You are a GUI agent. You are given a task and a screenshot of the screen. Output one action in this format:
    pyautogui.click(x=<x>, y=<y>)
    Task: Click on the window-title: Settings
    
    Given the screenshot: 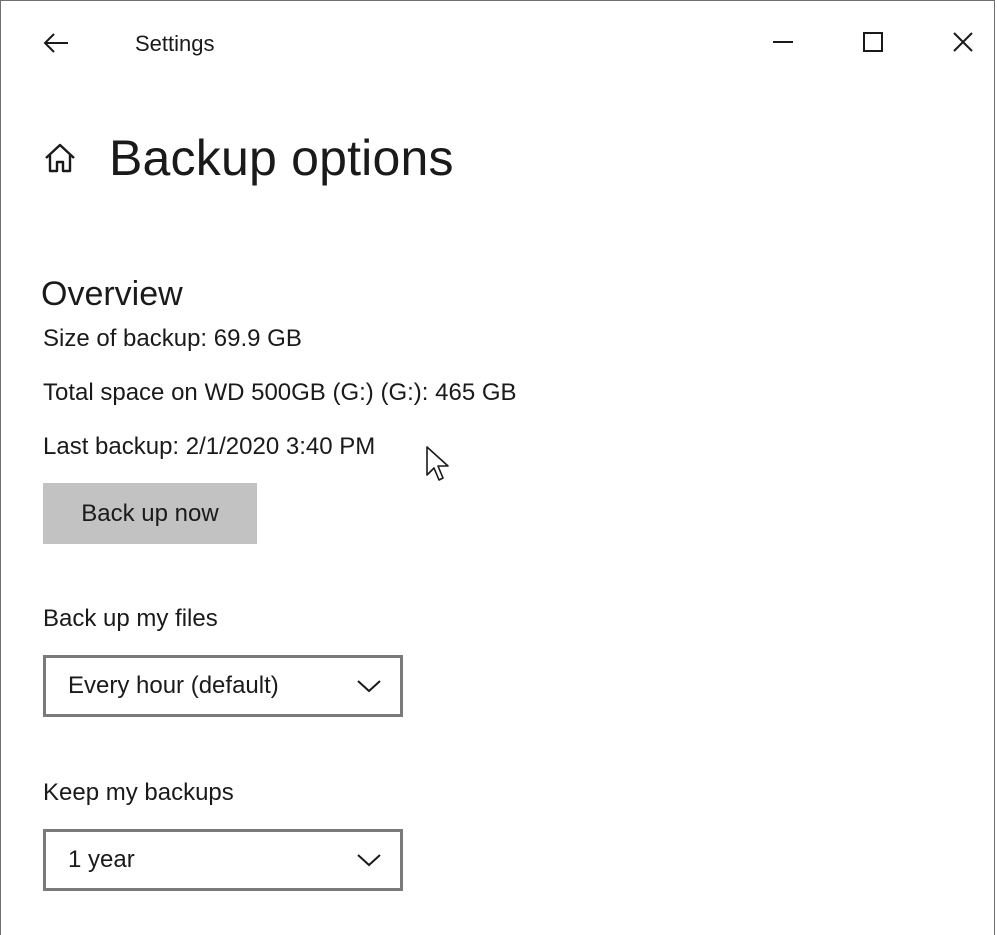 What is the action you would take?
    pyautogui.click(x=175, y=43)
    